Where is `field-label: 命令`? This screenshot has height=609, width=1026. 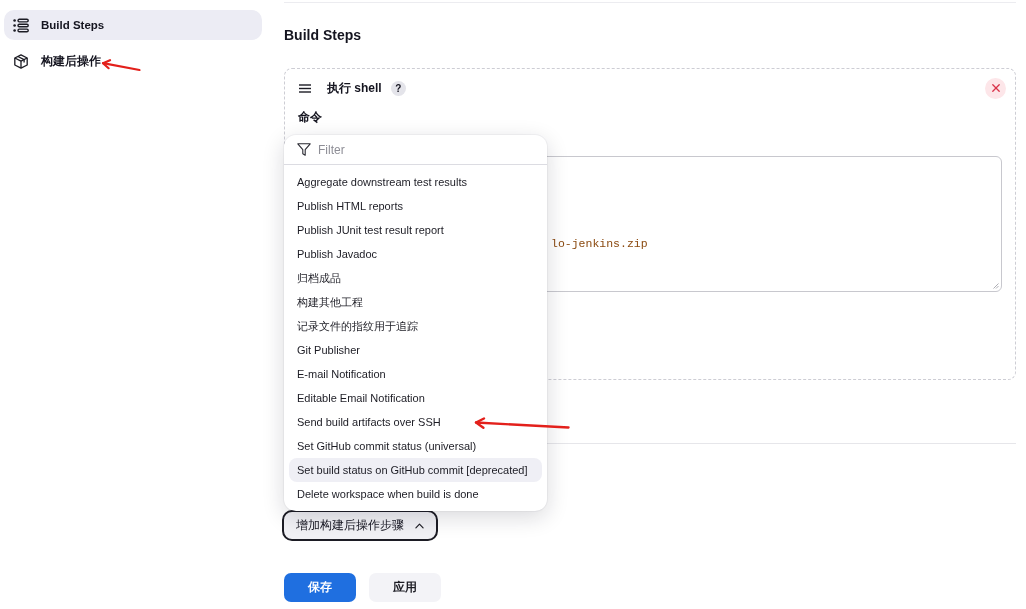 field-label: 命令 is located at coordinates (310, 117).